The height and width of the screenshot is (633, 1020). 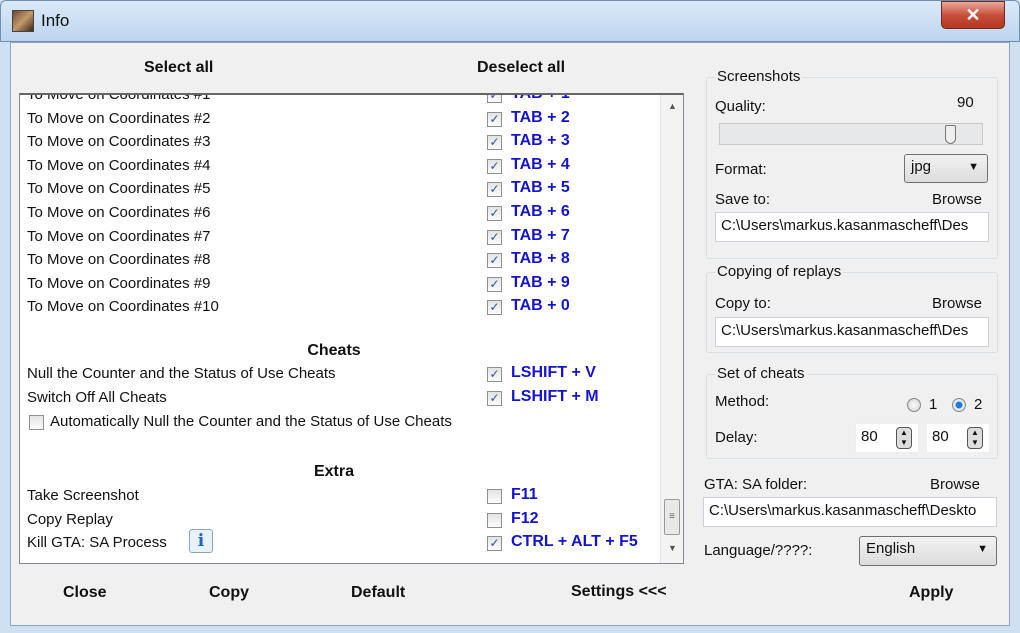 I want to click on scroll-thumb: ≡, so click(x=672, y=517).